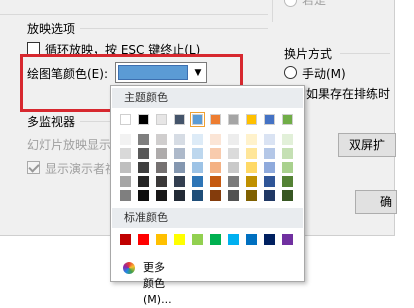 The image size is (414, 308). I want to click on monitors-title: 多监视器, so click(51, 122).